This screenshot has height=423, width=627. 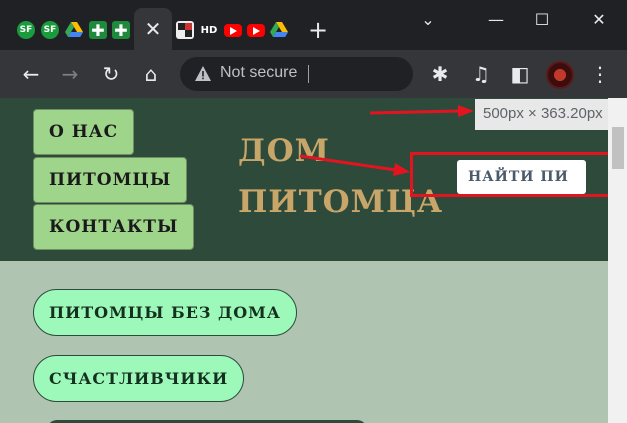 I want to click on address-bar: Not secure, so click(x=296, y=74).